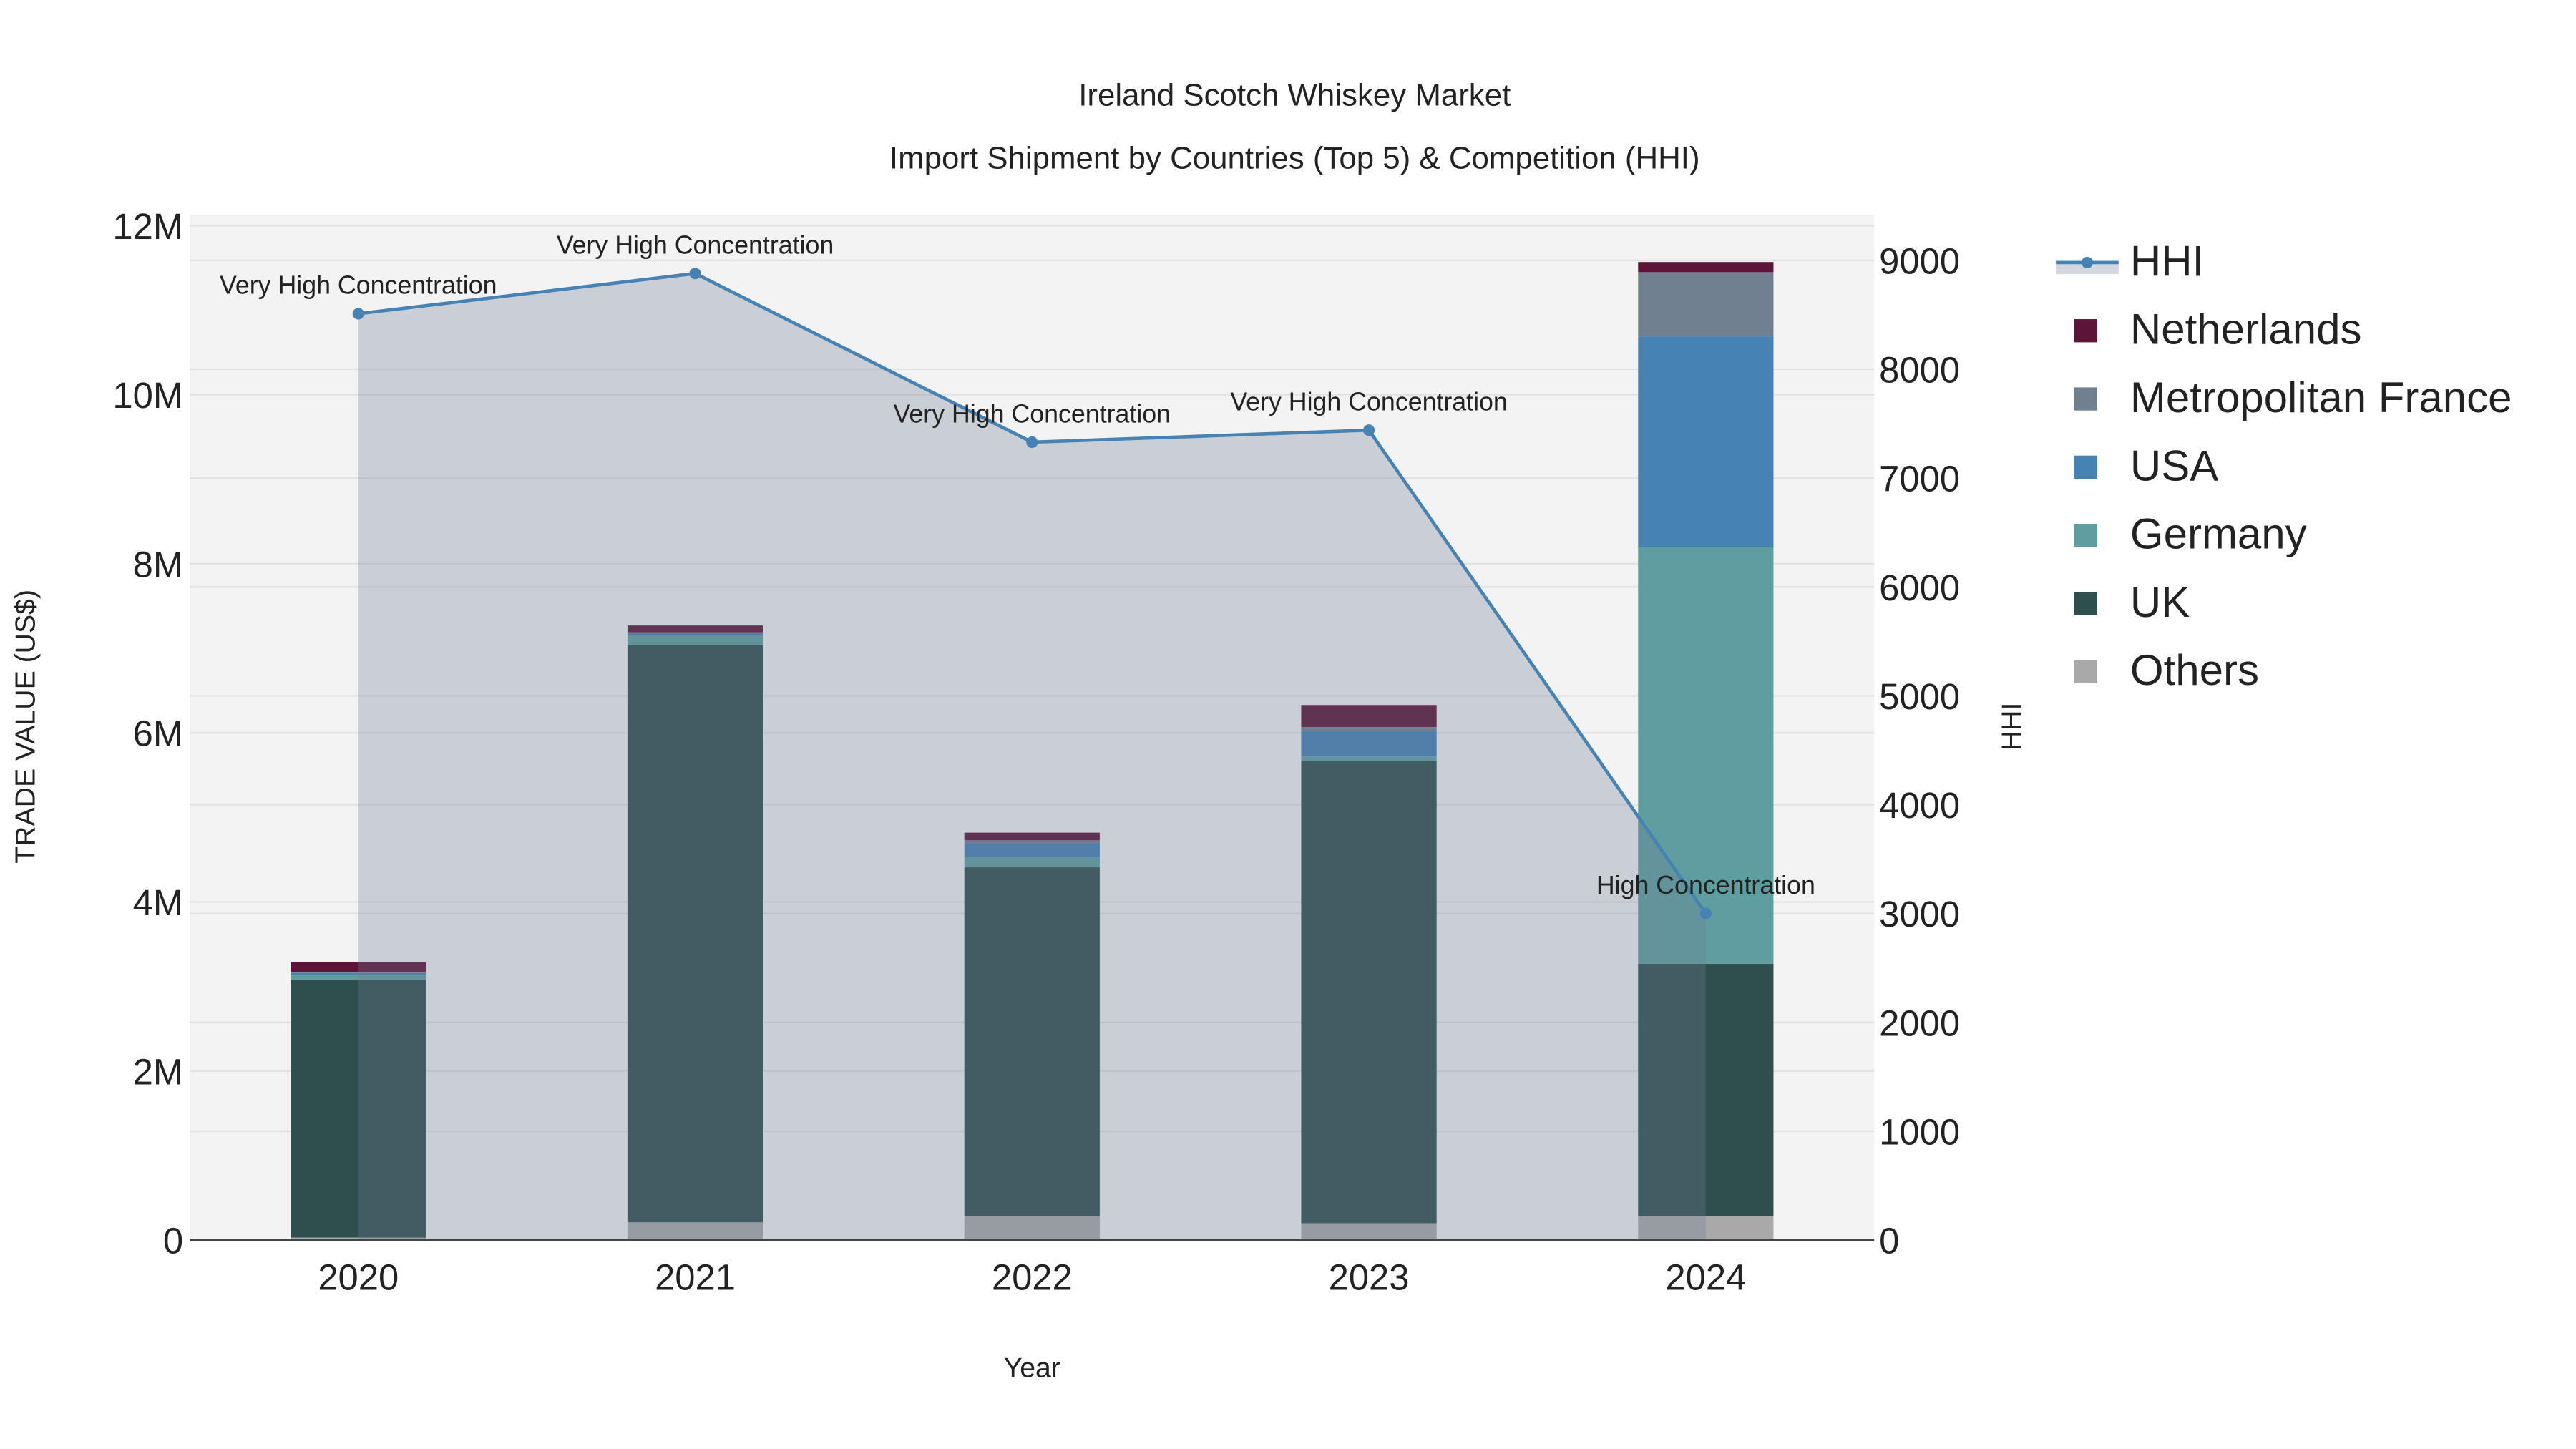 Image resolution: width=2576 pixels, height=1449 pixels. Describe the element at coordinates (147, 395) in the screenshot. I see `y-tick-label: 10M` at that location.